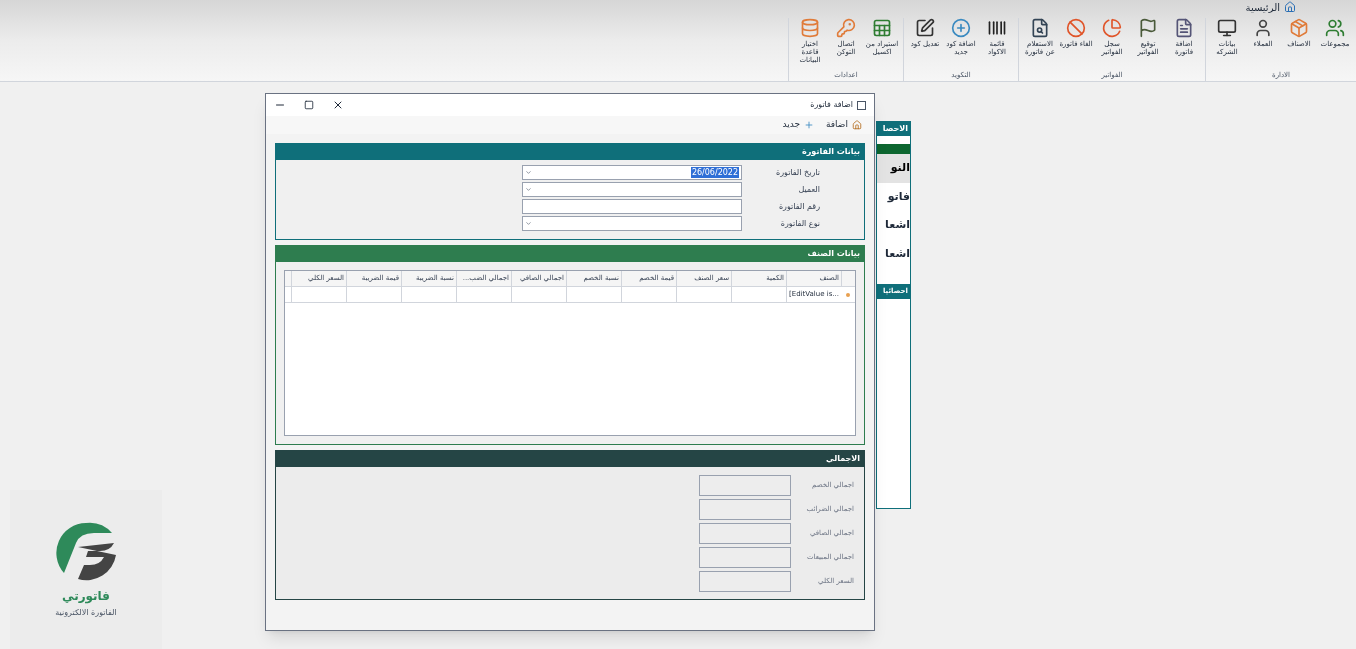  What do you see at coordinates (925, 28) in the screenshot?
I see `edit-icon` at bounding box center [925, 28].